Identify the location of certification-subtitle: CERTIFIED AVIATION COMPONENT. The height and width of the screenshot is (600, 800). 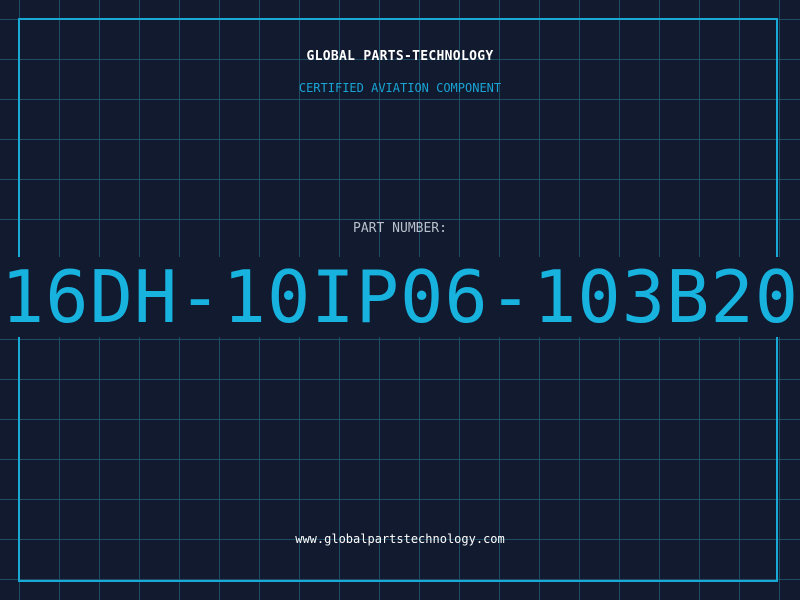
(400, 88).